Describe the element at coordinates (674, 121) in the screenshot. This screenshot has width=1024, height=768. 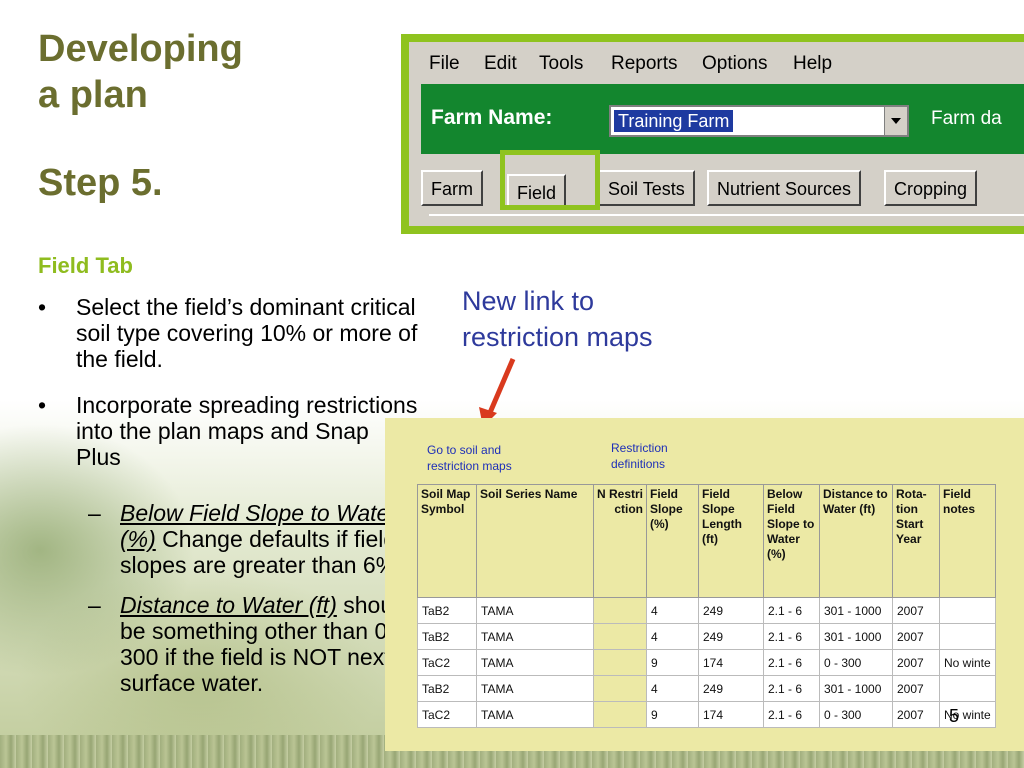
I see `farm-name-value: Training Farm` at that location.